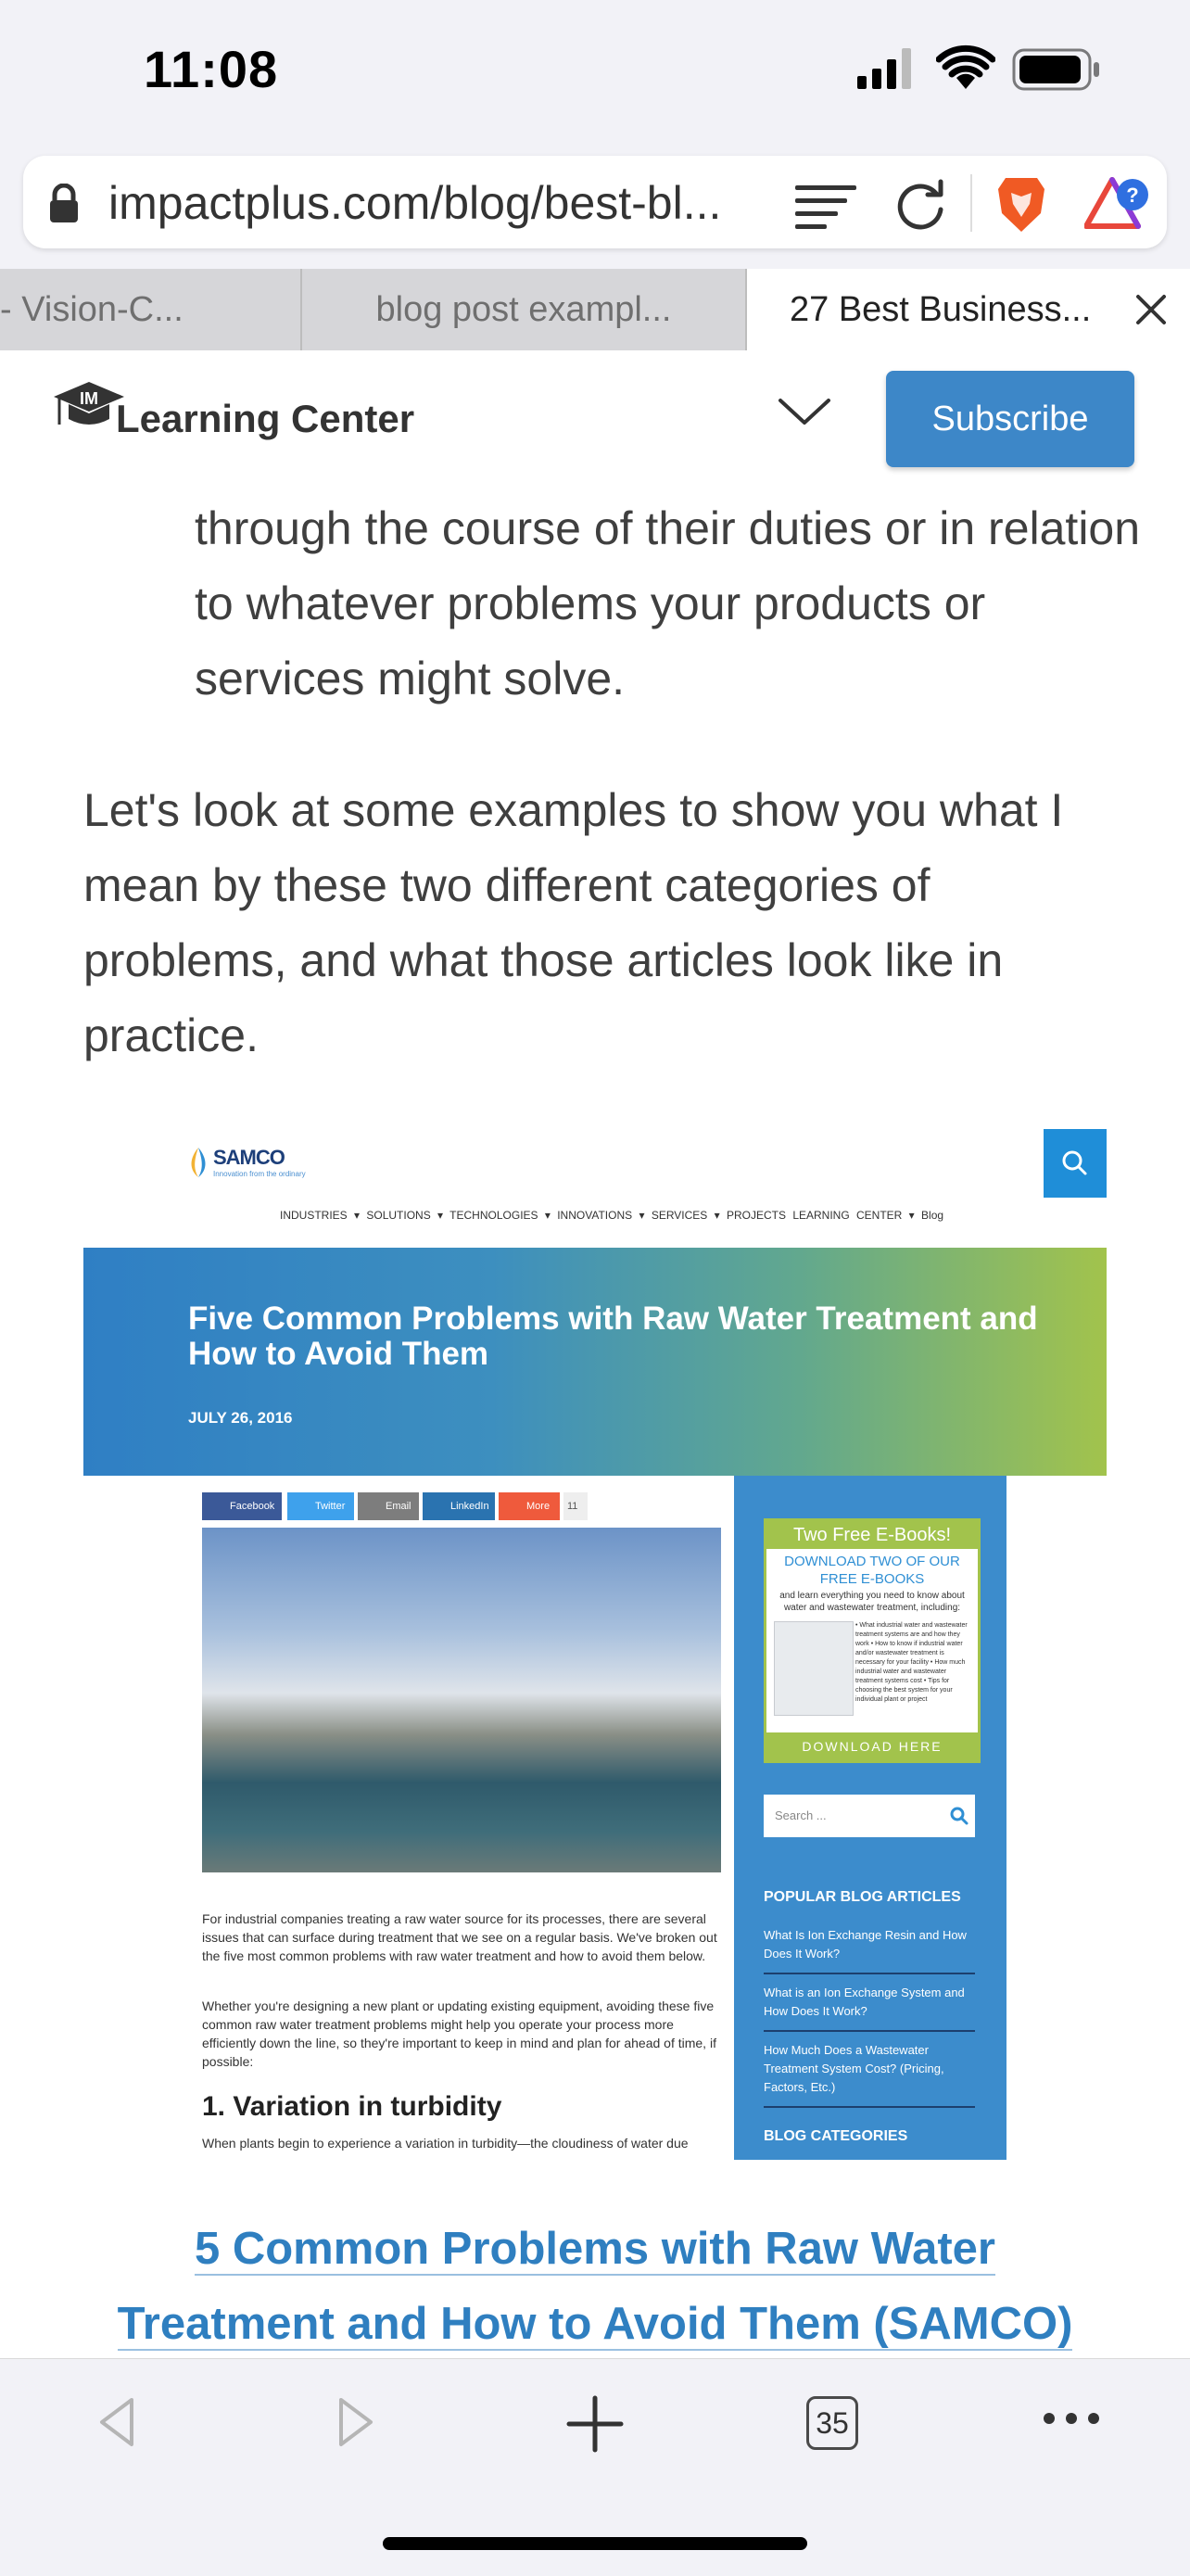 Image resolution: width=1190 pixels, height=2576 pixels. I want to click on share-facebook: Facebook, so click(242, 1506).